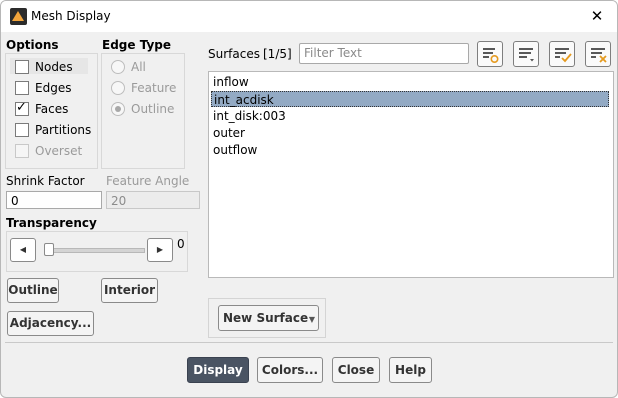  I want to click on partitions-label: Partitions, so click(63, 130).